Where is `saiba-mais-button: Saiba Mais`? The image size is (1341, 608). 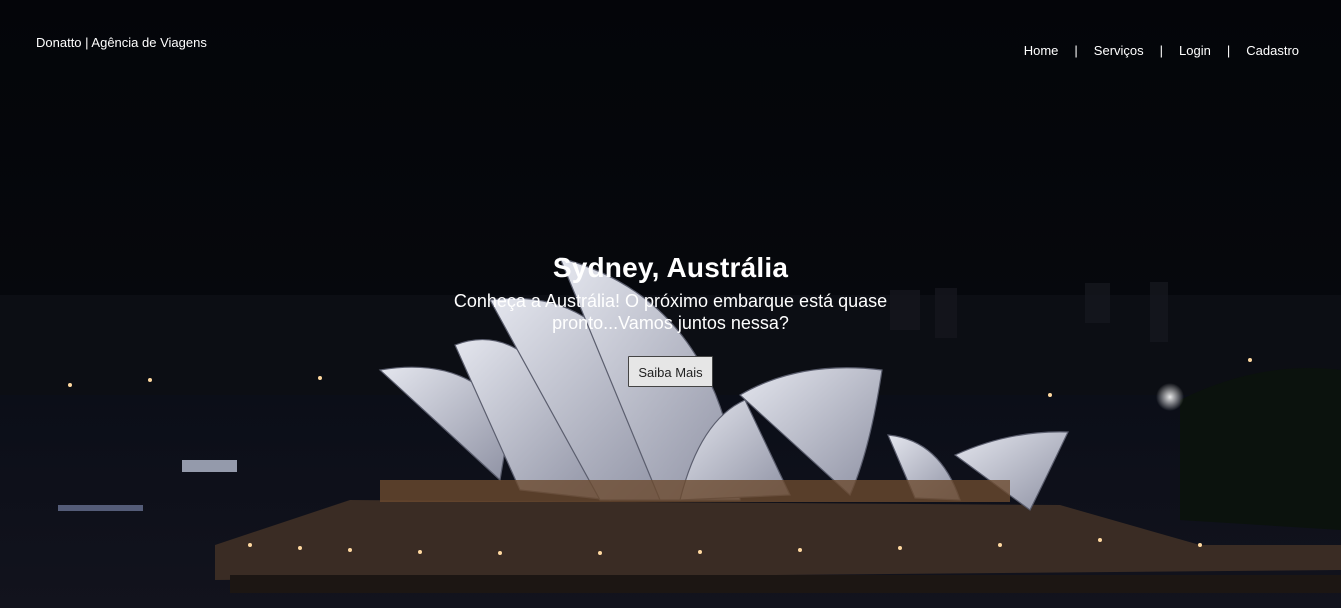
saiba-mais-button: Saiba Mais is located at coordinates (670, 371).